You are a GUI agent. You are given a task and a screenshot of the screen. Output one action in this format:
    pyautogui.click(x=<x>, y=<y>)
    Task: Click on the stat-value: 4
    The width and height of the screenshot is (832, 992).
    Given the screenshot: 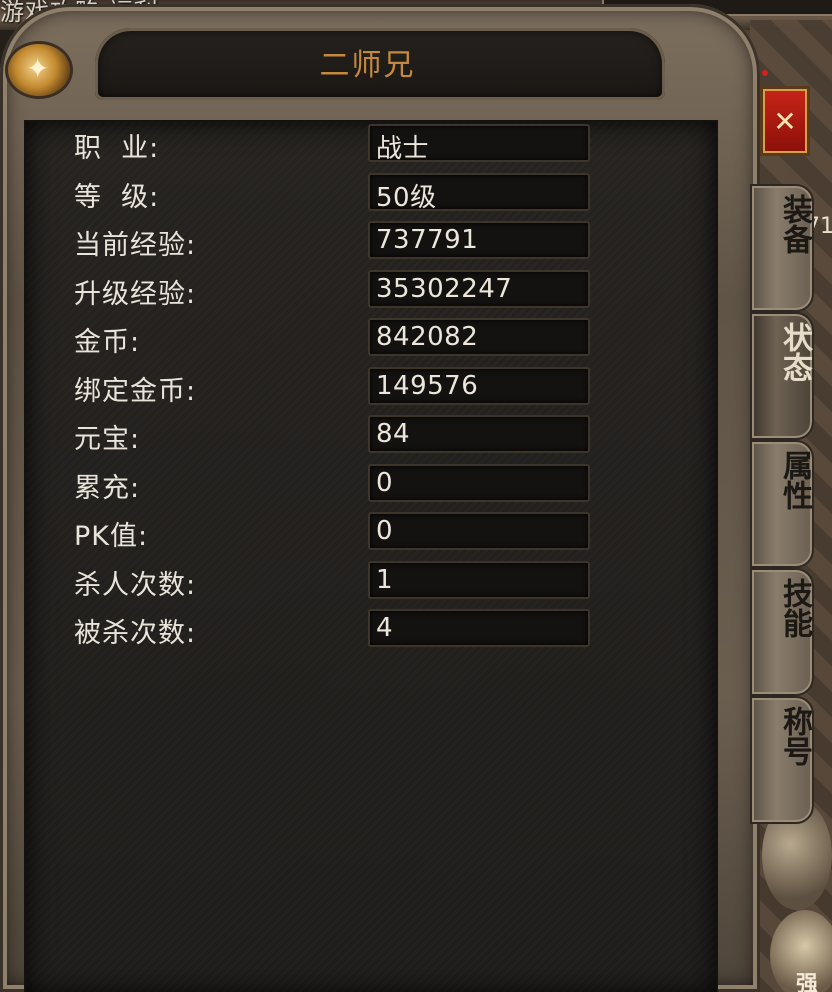 What is the action you would take?
    pyautogui.click(x=385, y=628)
    